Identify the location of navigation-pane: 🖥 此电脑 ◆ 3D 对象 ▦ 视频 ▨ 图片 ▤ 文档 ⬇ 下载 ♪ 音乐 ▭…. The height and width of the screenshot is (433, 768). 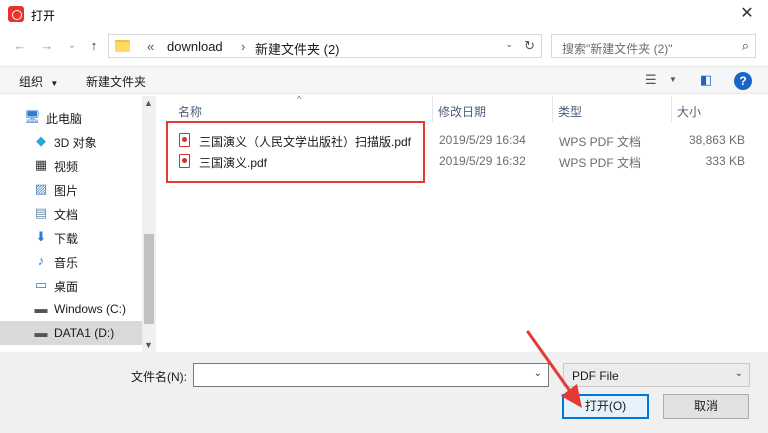
(78, 224).